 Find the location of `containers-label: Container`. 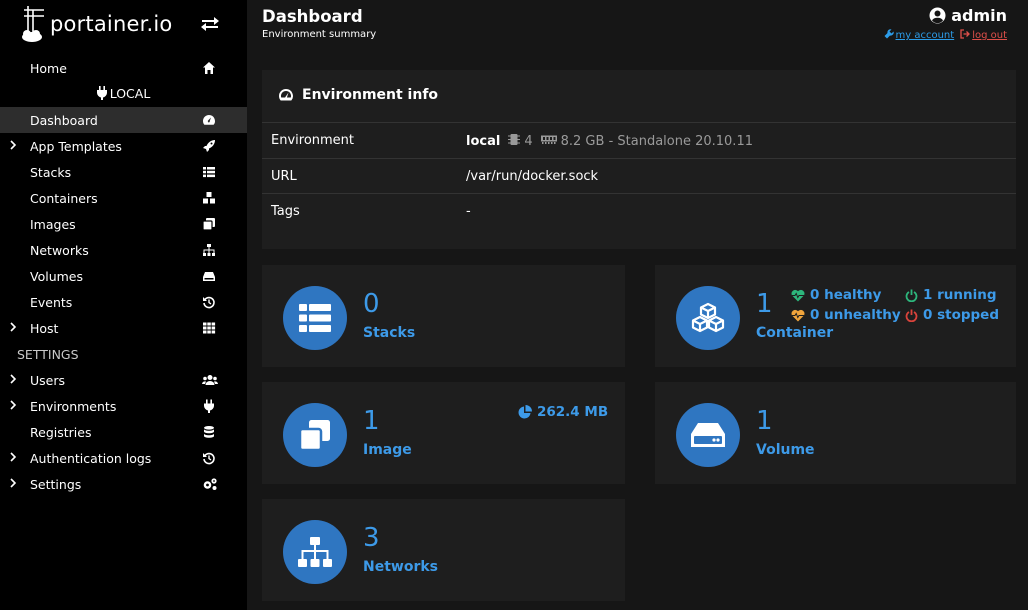

containers-label: Container is located at coordinates (795, 333).